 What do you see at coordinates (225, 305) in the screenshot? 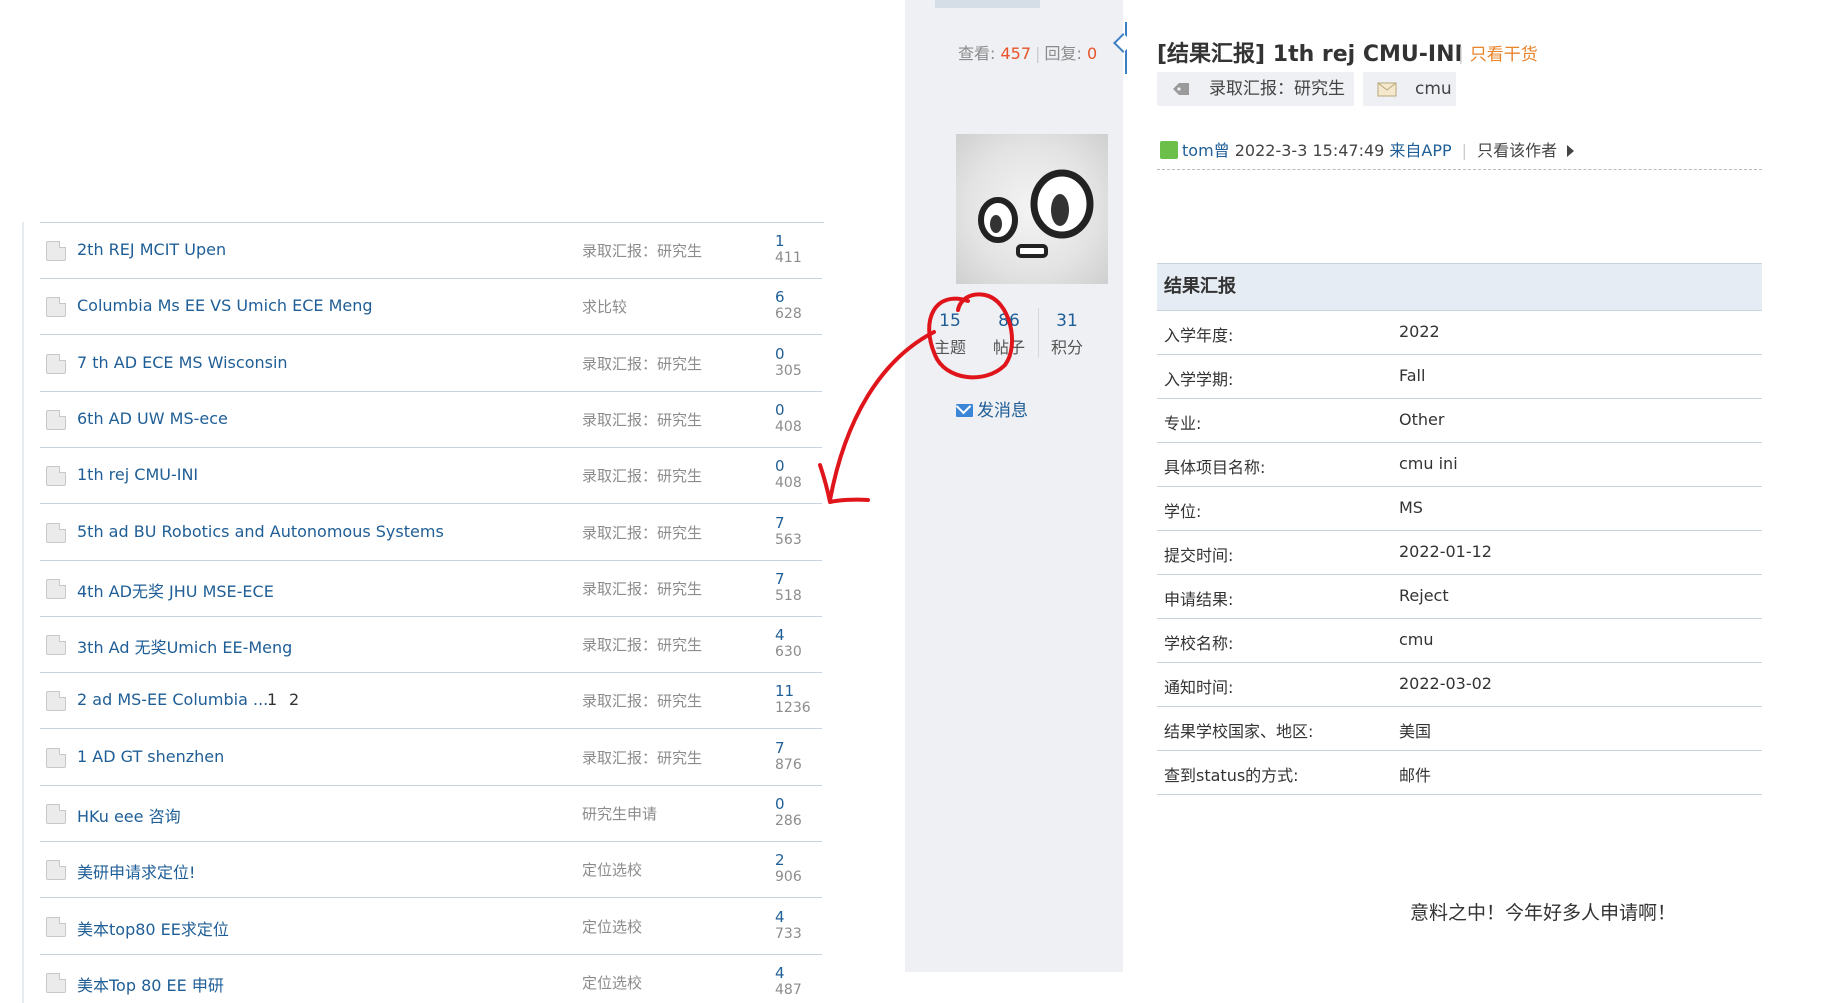
I see `thread-title-link: Columbia Ms EE VS Umich ECE Meng` at bounding box center [225, 305].